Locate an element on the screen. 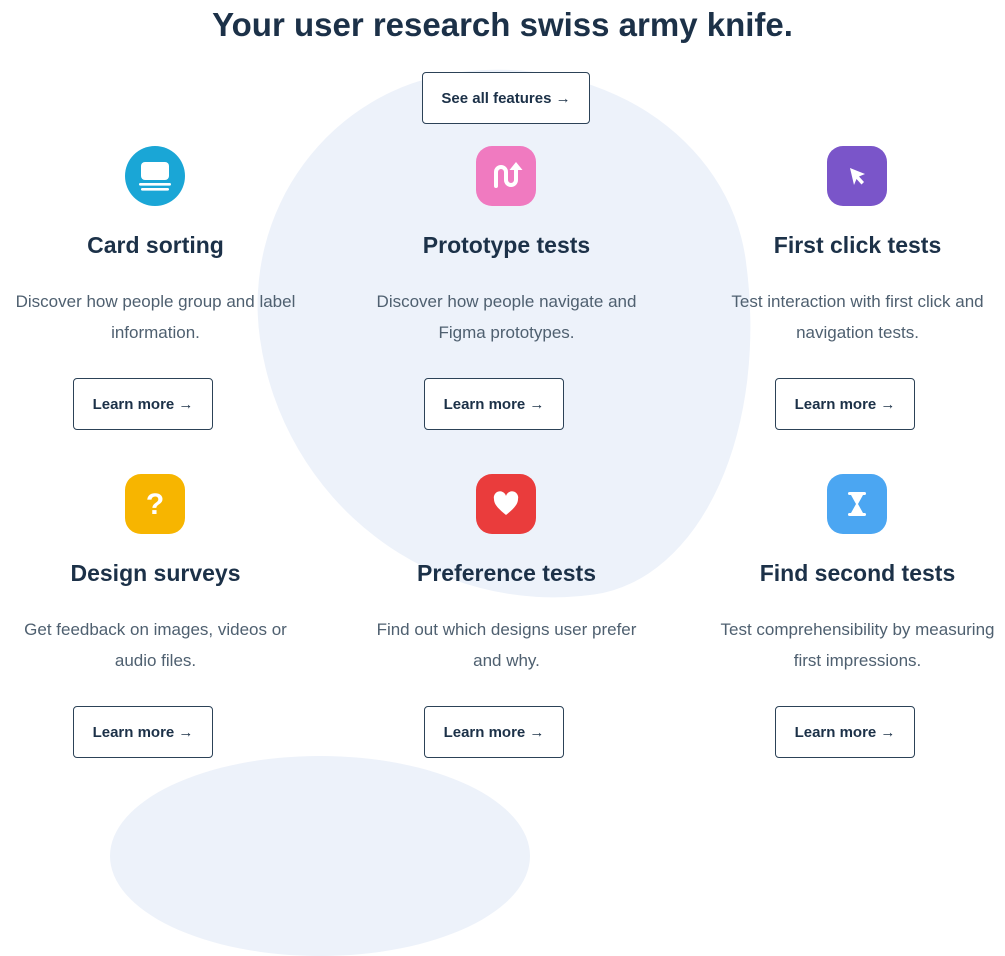 The height and width of the screenshot is (956, 1005). card-title: First click tests is located at coordinates (857, 245).